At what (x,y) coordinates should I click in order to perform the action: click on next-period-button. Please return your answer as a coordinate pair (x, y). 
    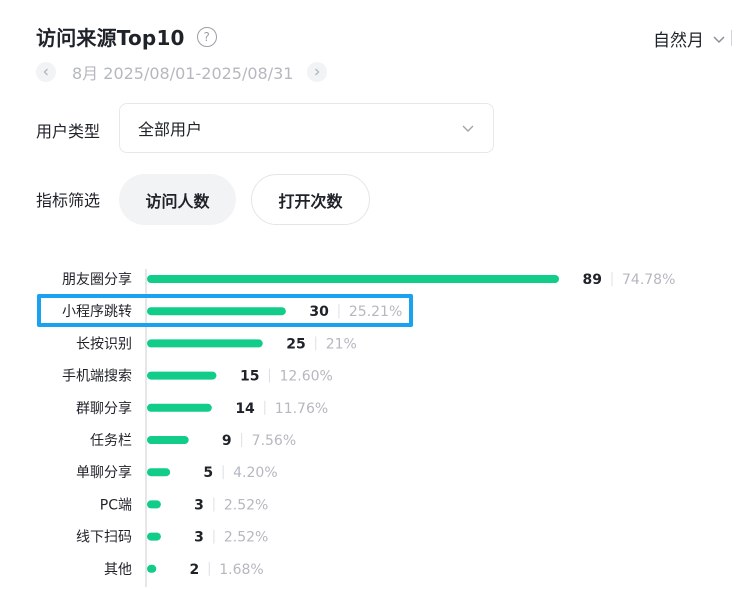
    Looking at the image, I should click on (317, 72).